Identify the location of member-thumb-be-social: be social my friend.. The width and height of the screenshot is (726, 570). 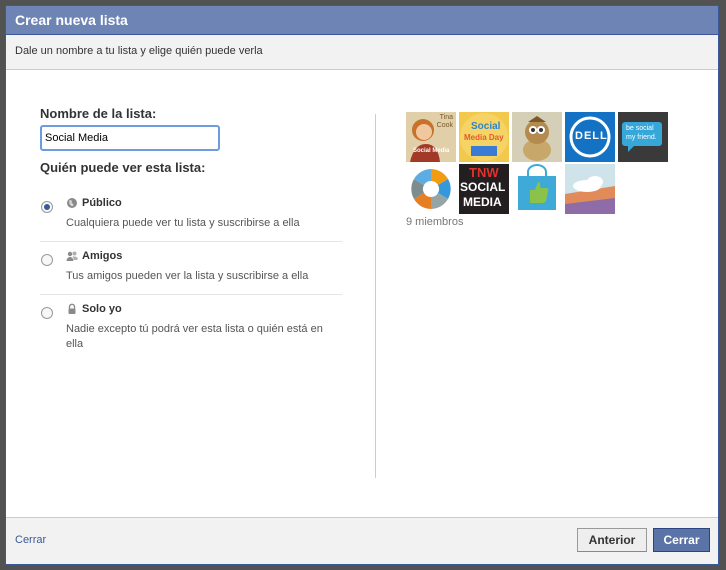
(643, 137).